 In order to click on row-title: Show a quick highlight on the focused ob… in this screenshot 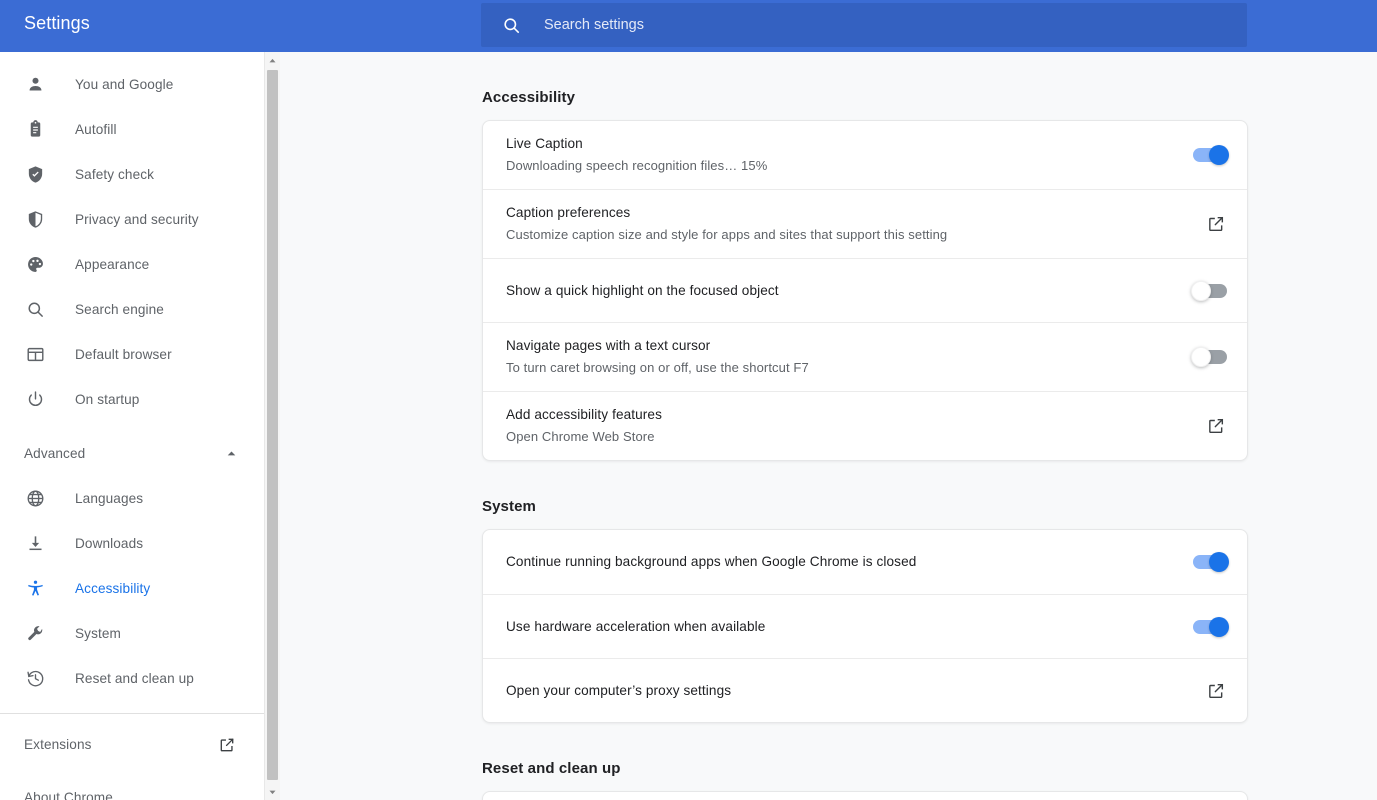, I will do `click(642, 290)`.